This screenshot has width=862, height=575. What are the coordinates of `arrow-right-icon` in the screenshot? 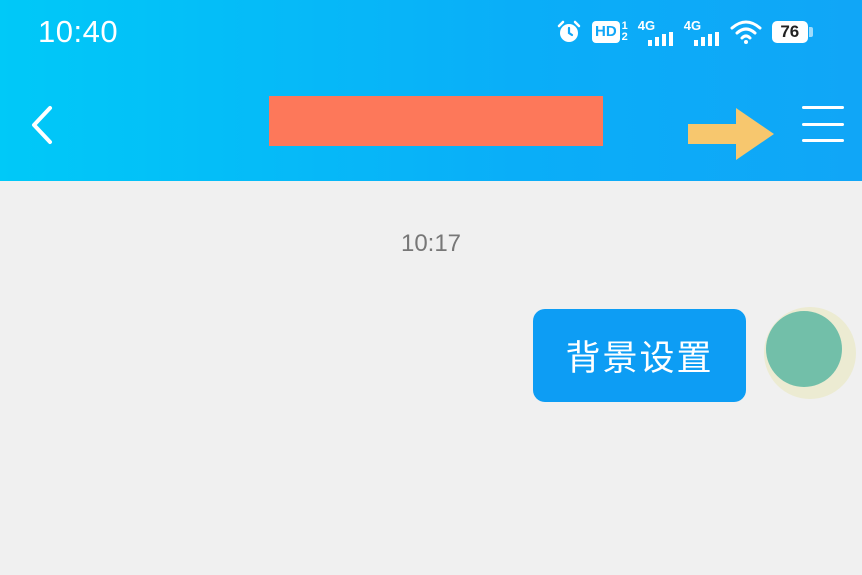 It's located at (731, 134).